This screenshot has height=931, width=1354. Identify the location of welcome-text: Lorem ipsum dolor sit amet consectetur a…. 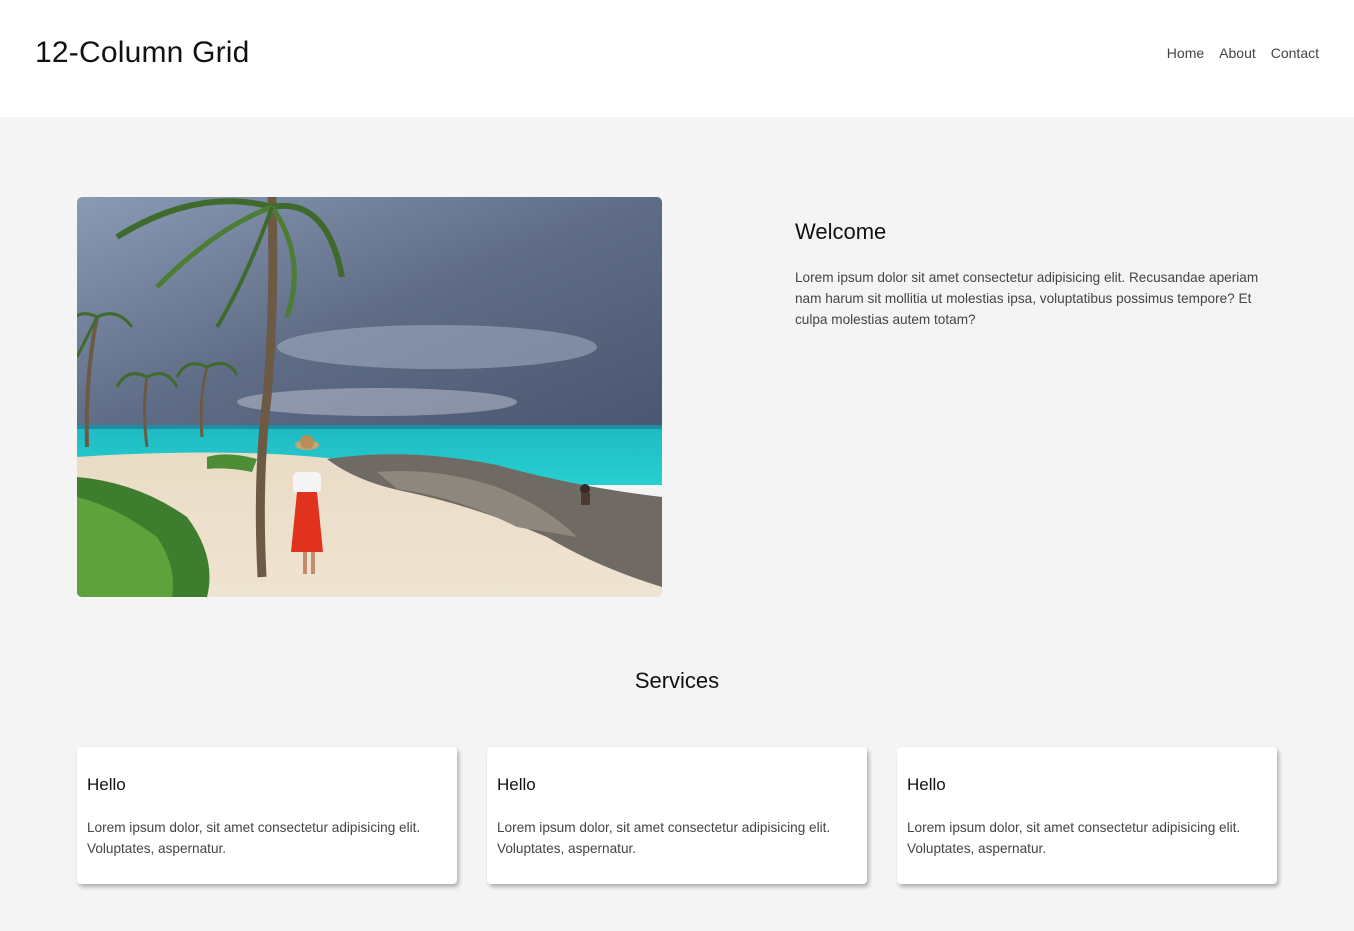
(1027, 298).